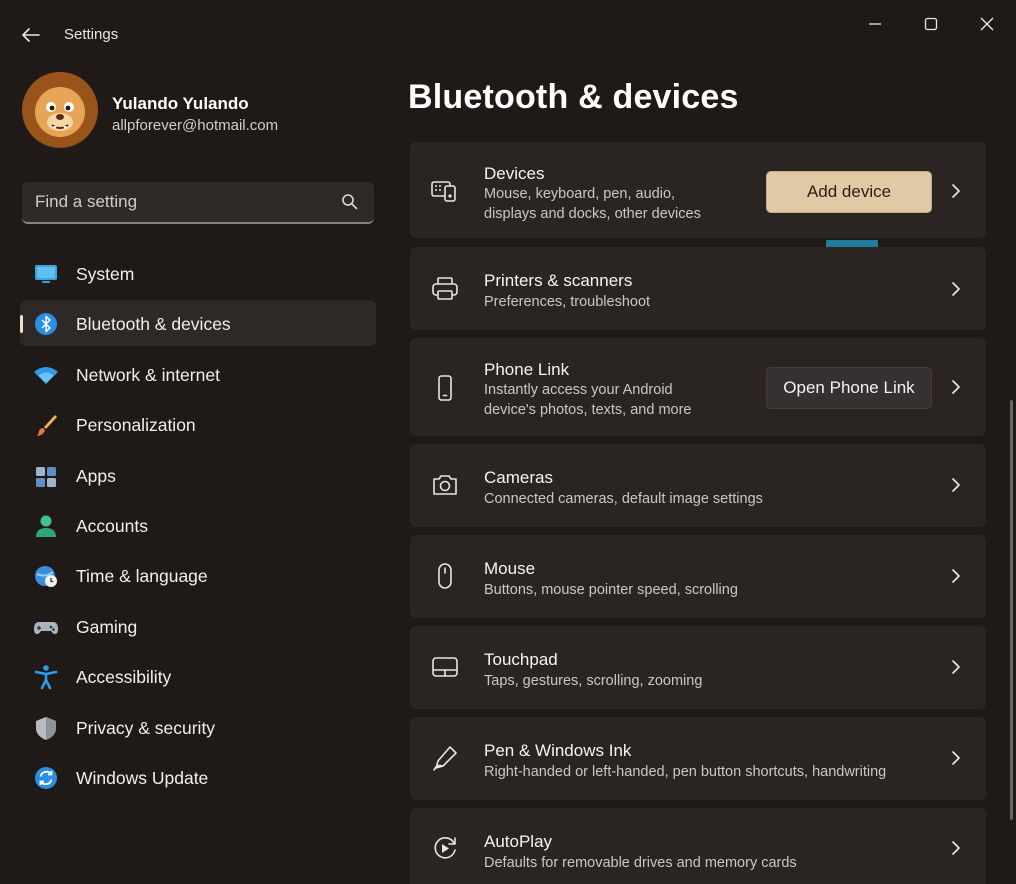 The height and width of the screenshot is (884, 1016). I want to click on devices-icon, so click(443, 191).